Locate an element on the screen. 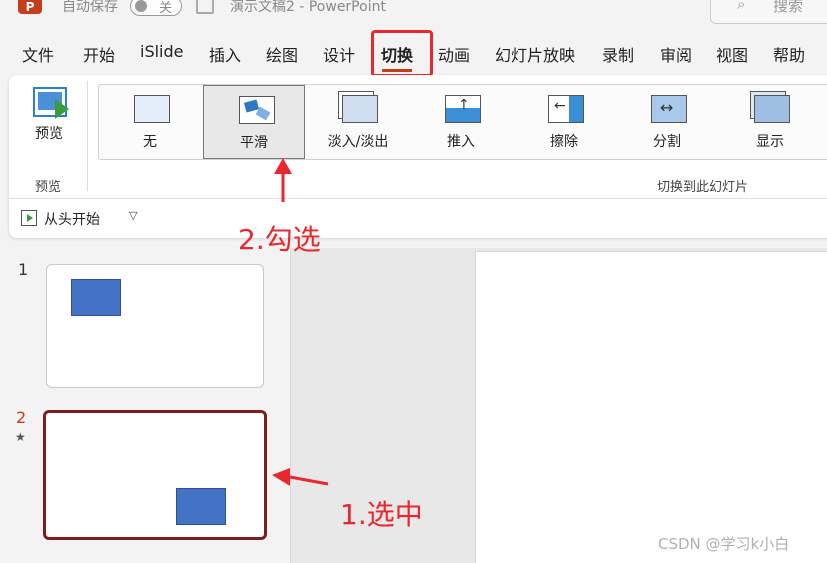  transition-push-icon is located at coordinates (463, 109).